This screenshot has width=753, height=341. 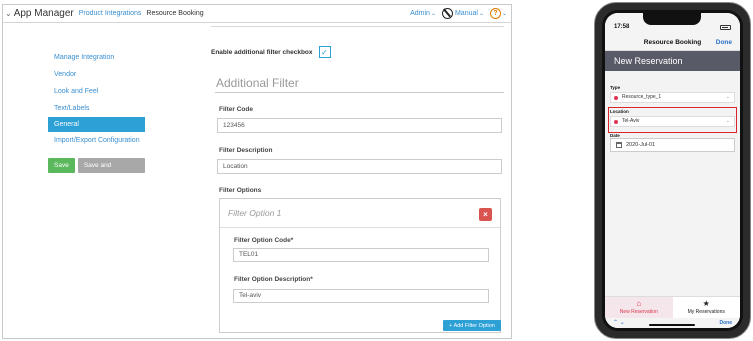 I want to click on sidebar-item-import-export: Import/Export Configuration, so click(x=96, y=140).